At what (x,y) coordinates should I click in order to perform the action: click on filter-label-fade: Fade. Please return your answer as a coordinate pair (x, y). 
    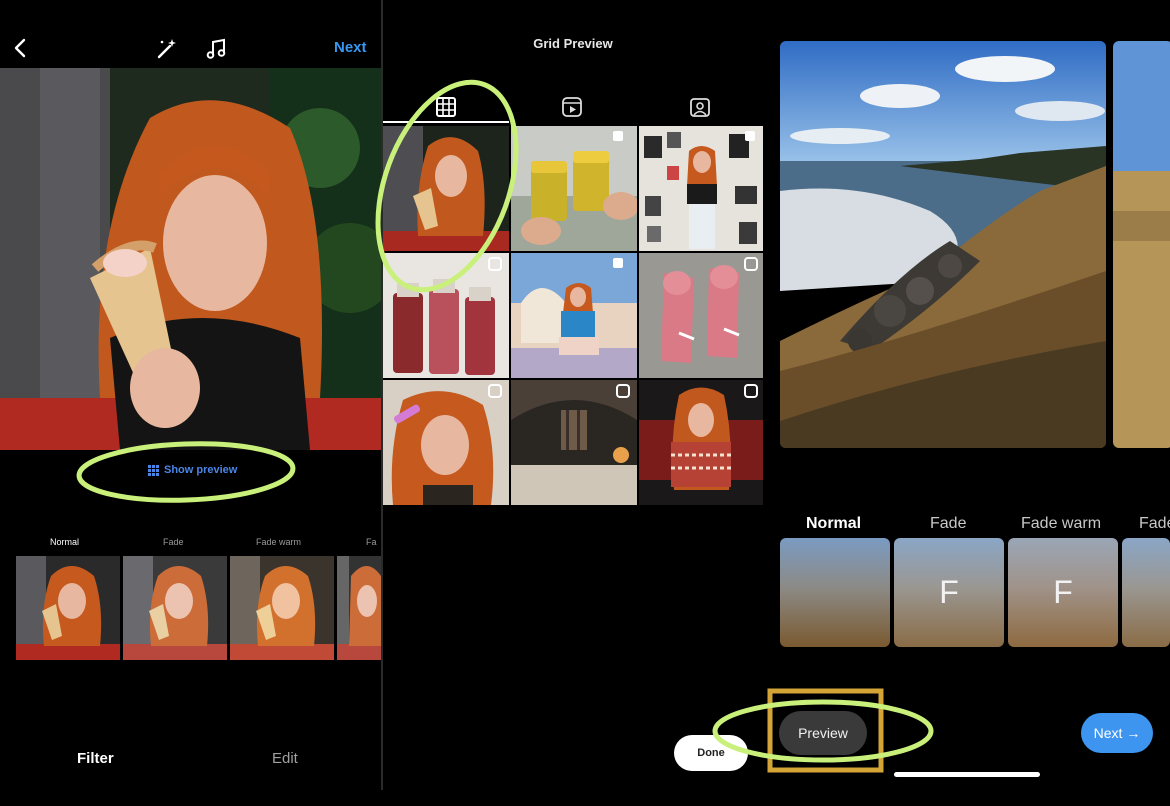
    Looking at the image, I should click on (173, 542).